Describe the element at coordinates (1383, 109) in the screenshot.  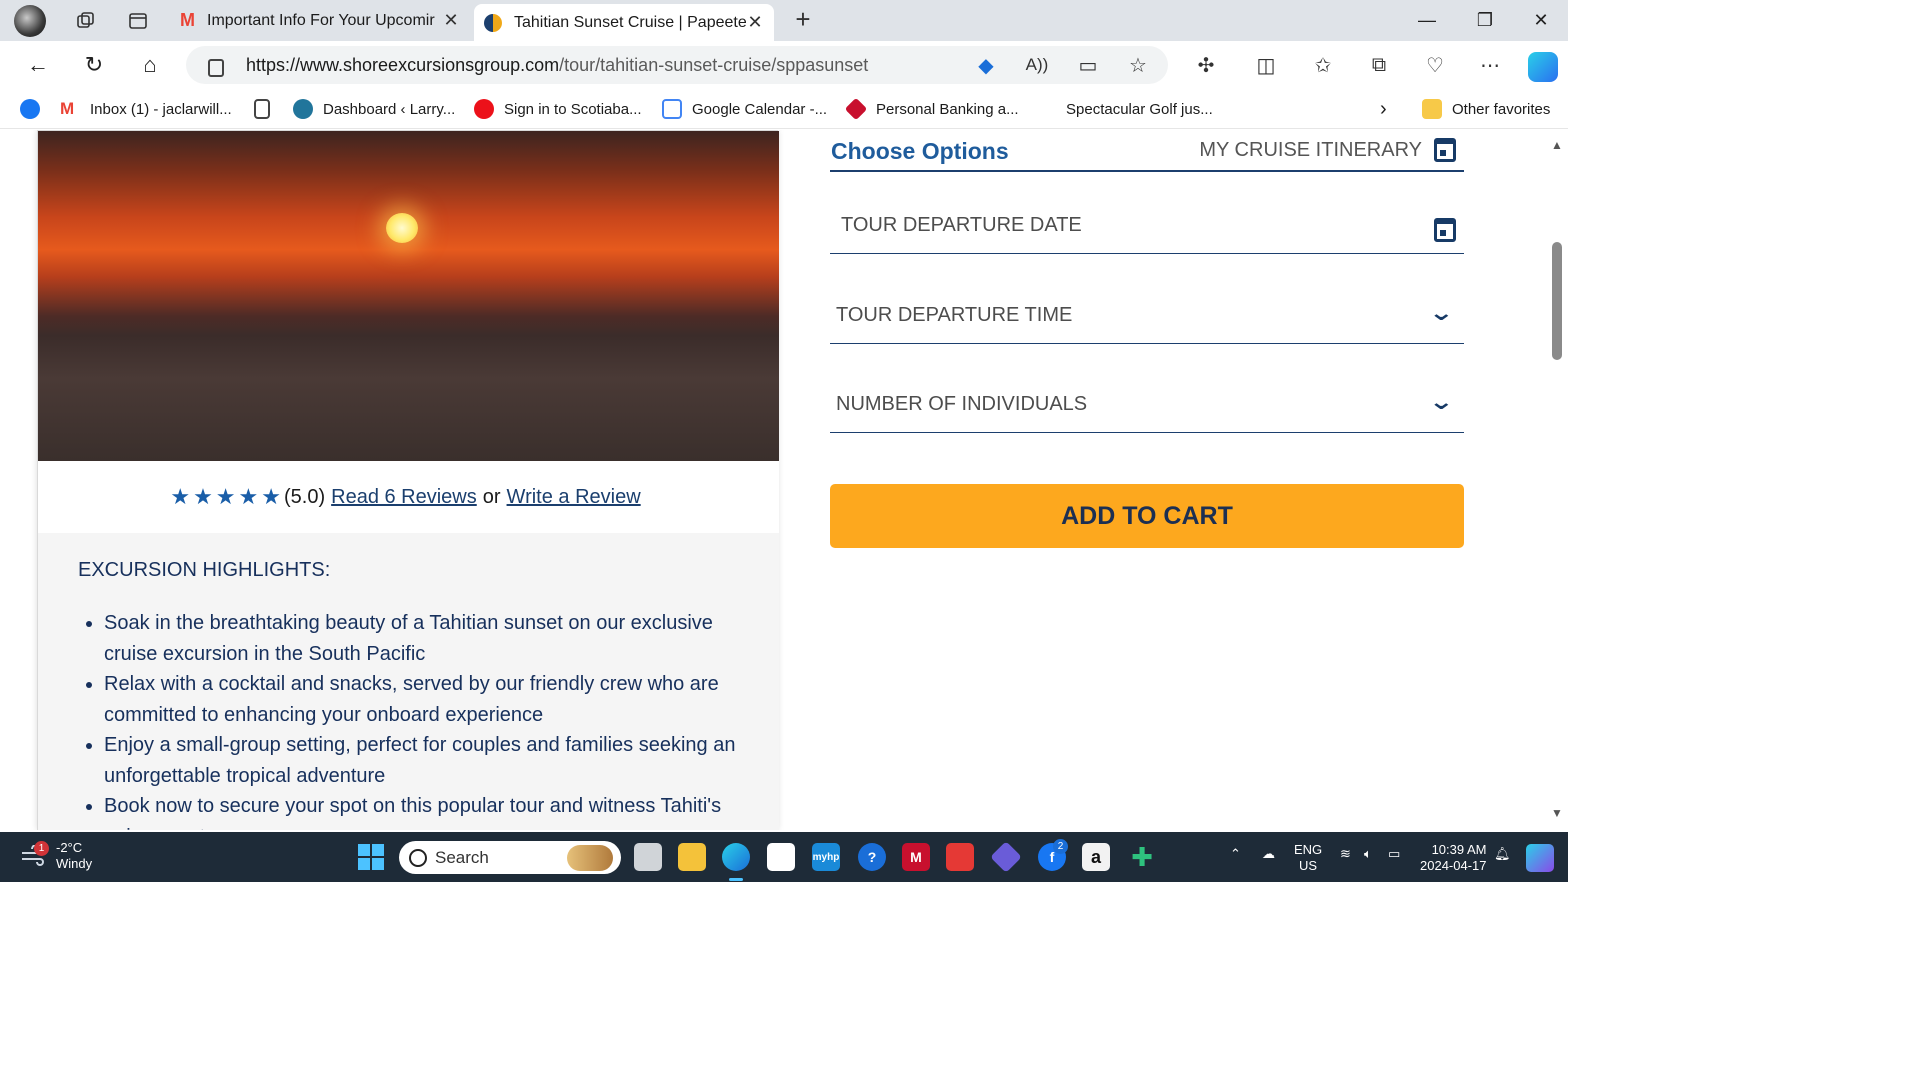
I see `favorites-overflow-chevron-icon: ›` at that location.